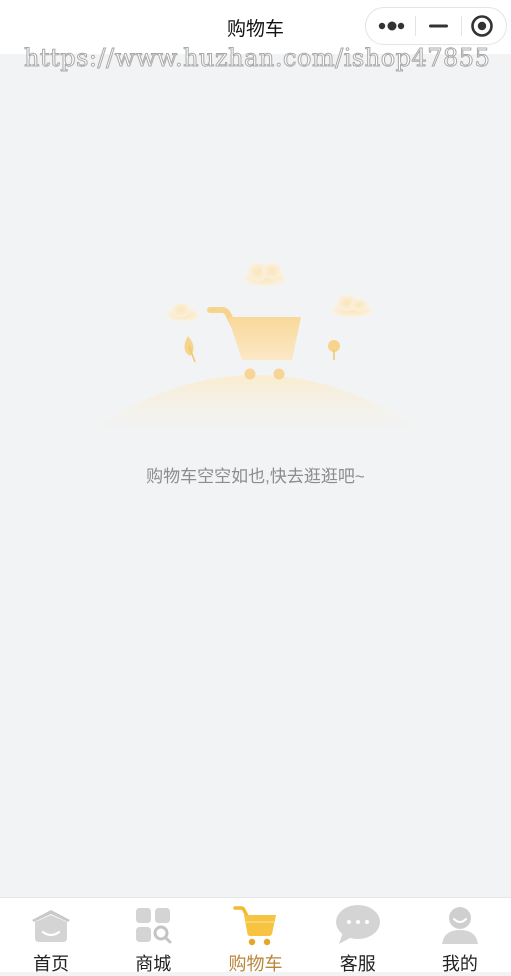  I want to click on tab-mine-label: 我的, so click(459, 964).